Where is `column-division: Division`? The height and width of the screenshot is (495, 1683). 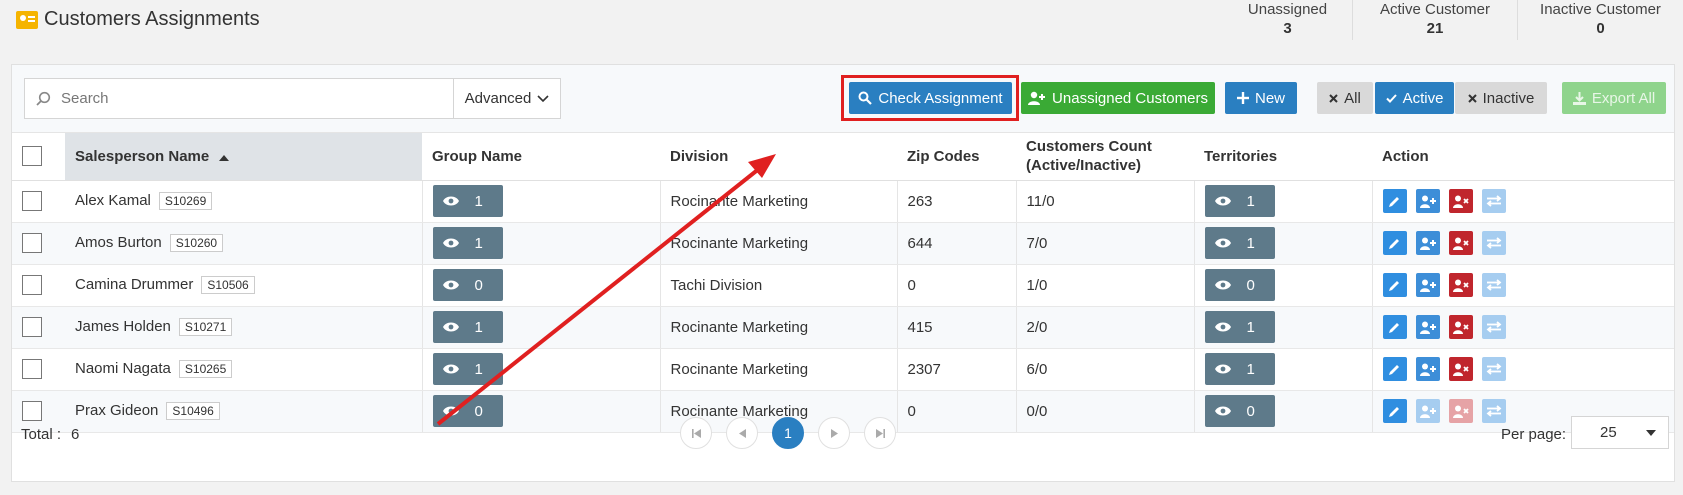 column-division: Division is located at coordinates (778, 157).